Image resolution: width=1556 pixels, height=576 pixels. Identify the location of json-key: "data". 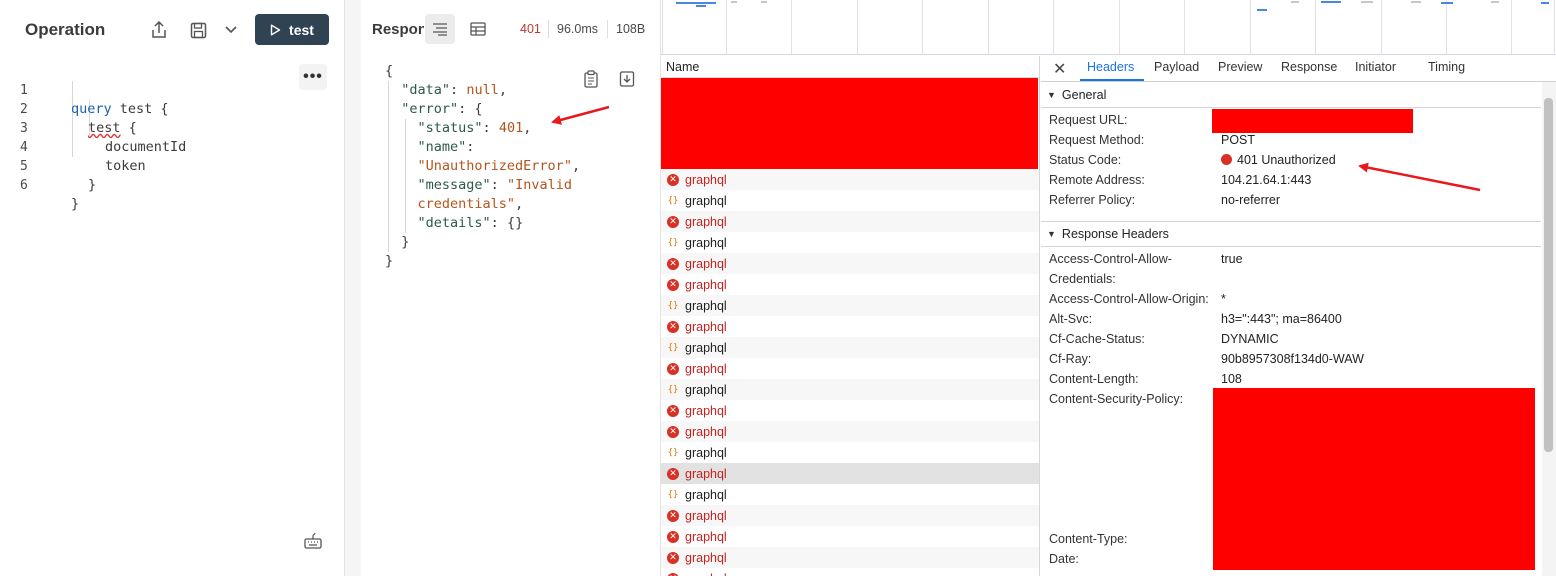
(426, 90).